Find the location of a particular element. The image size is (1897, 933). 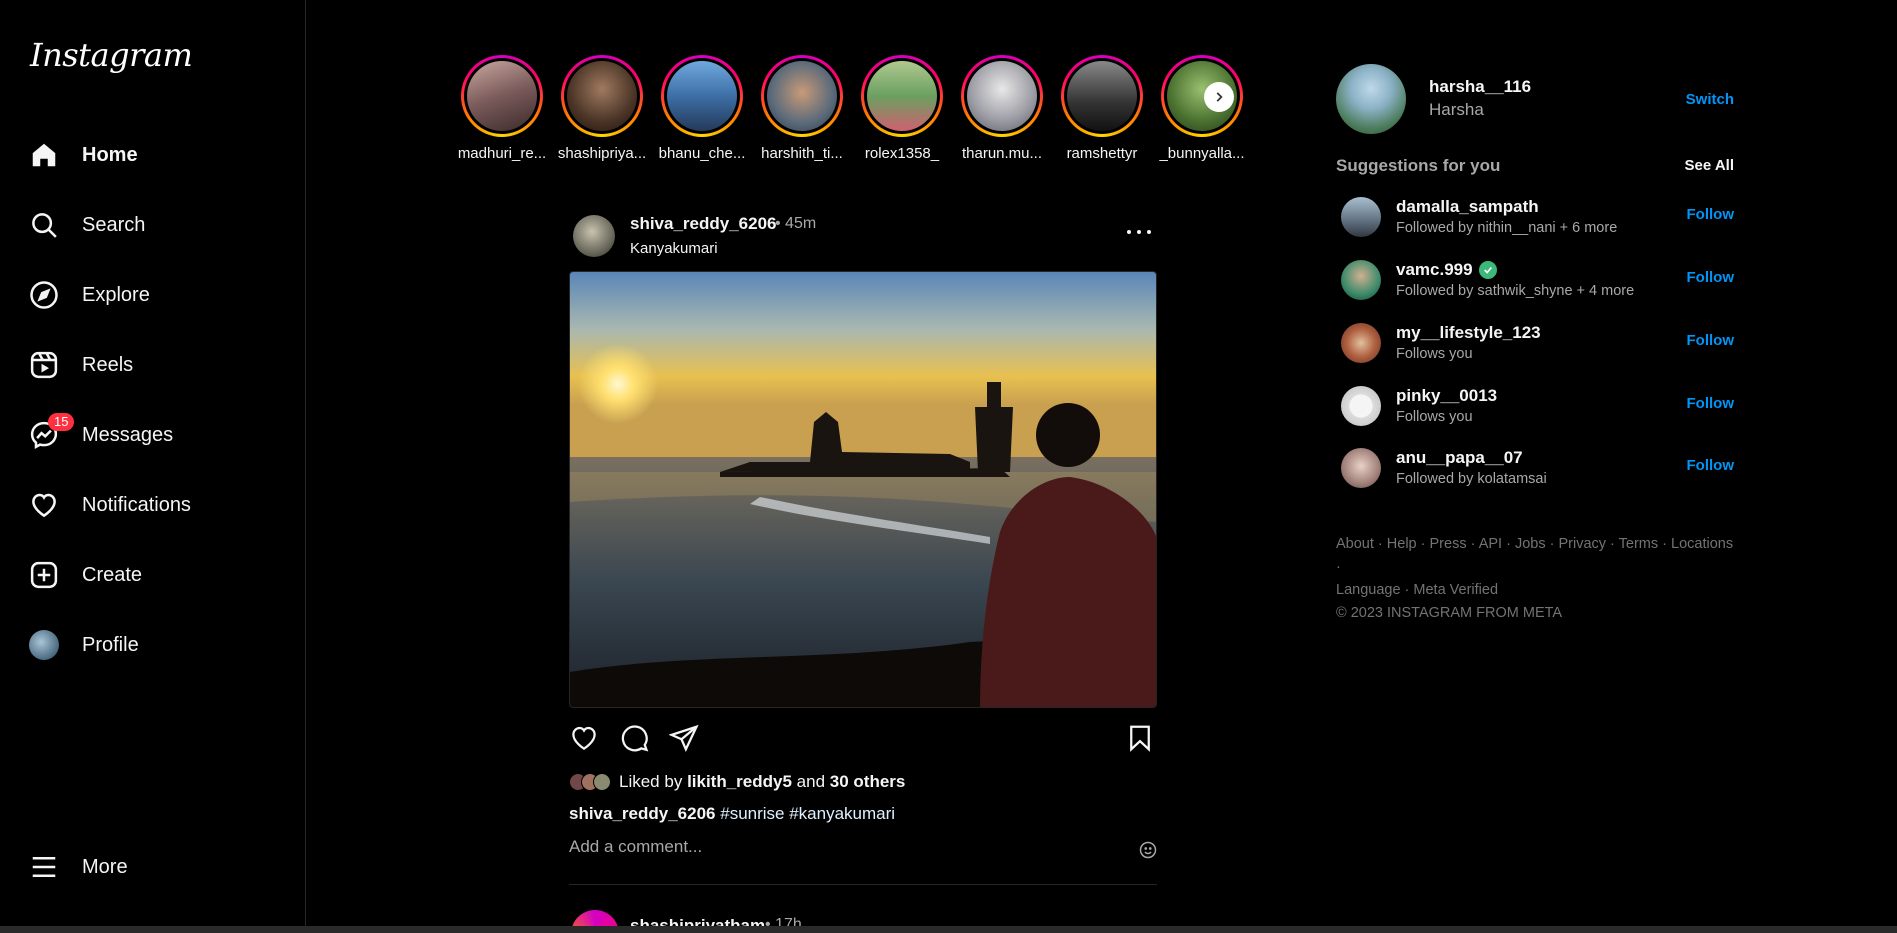

like-heart-icon is located at coordinates (585, 739).